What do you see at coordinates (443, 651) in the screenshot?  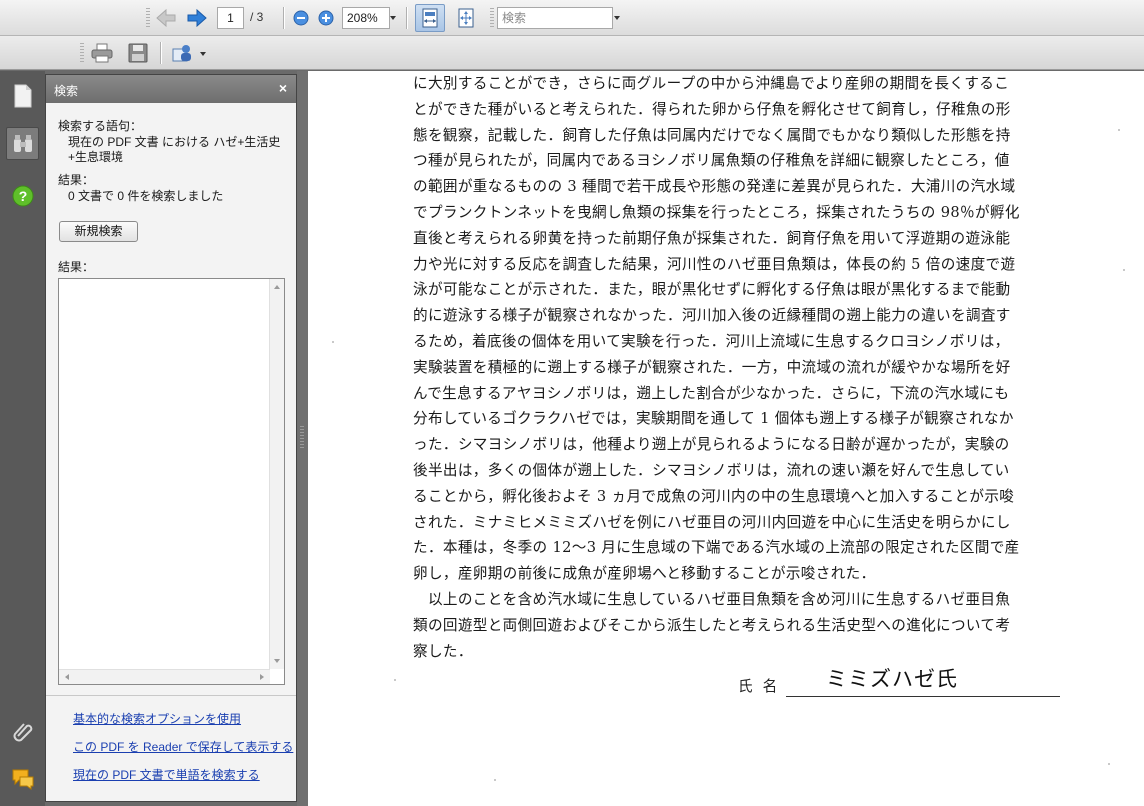 I see `document-line: 察した．` at bounding box center [443, 651].